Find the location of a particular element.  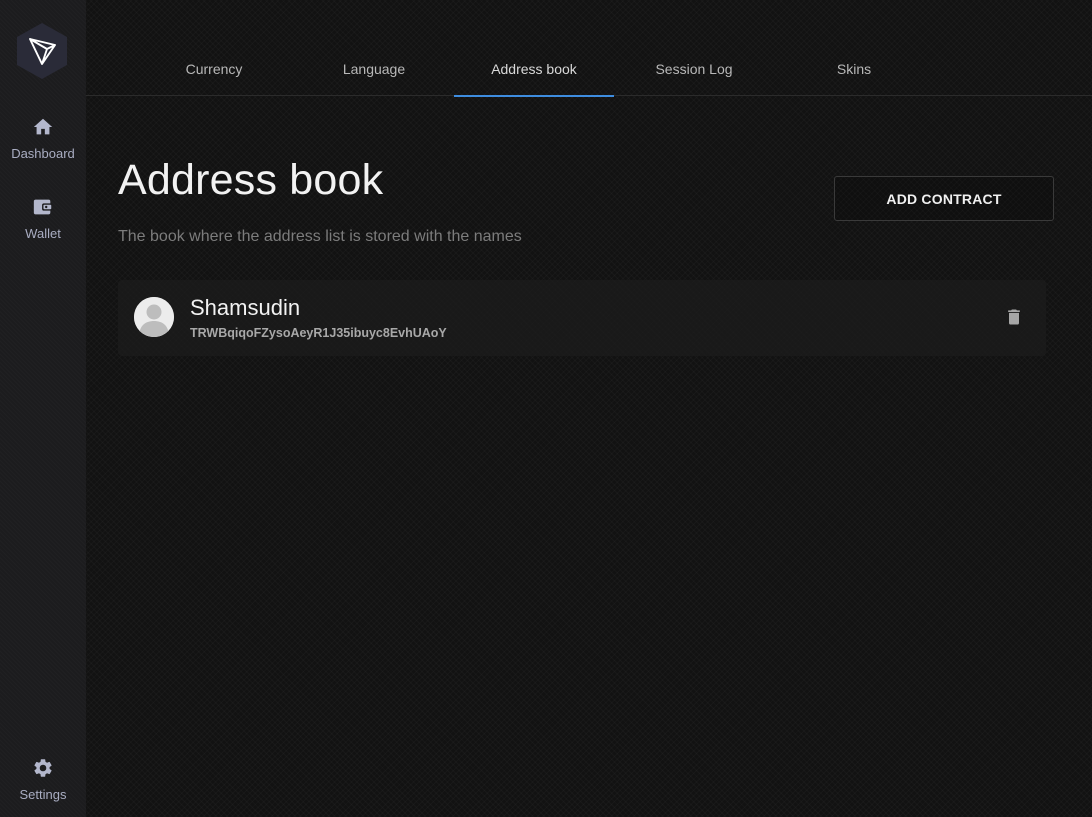

sidebar-item-label: Wallet is located at coordinates (43, 233).